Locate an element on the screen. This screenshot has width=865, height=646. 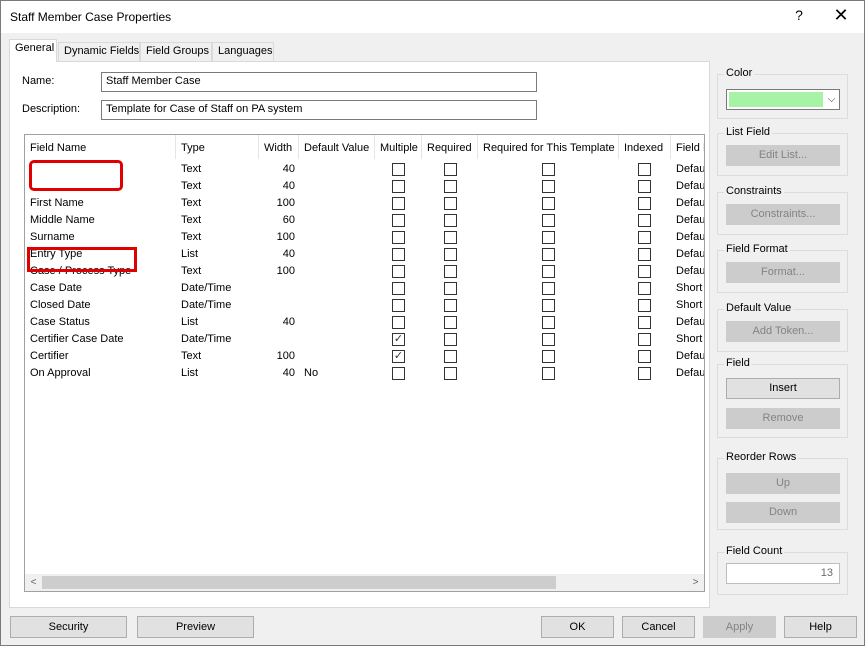
up-button: Up is located at coordinates (783, 483).